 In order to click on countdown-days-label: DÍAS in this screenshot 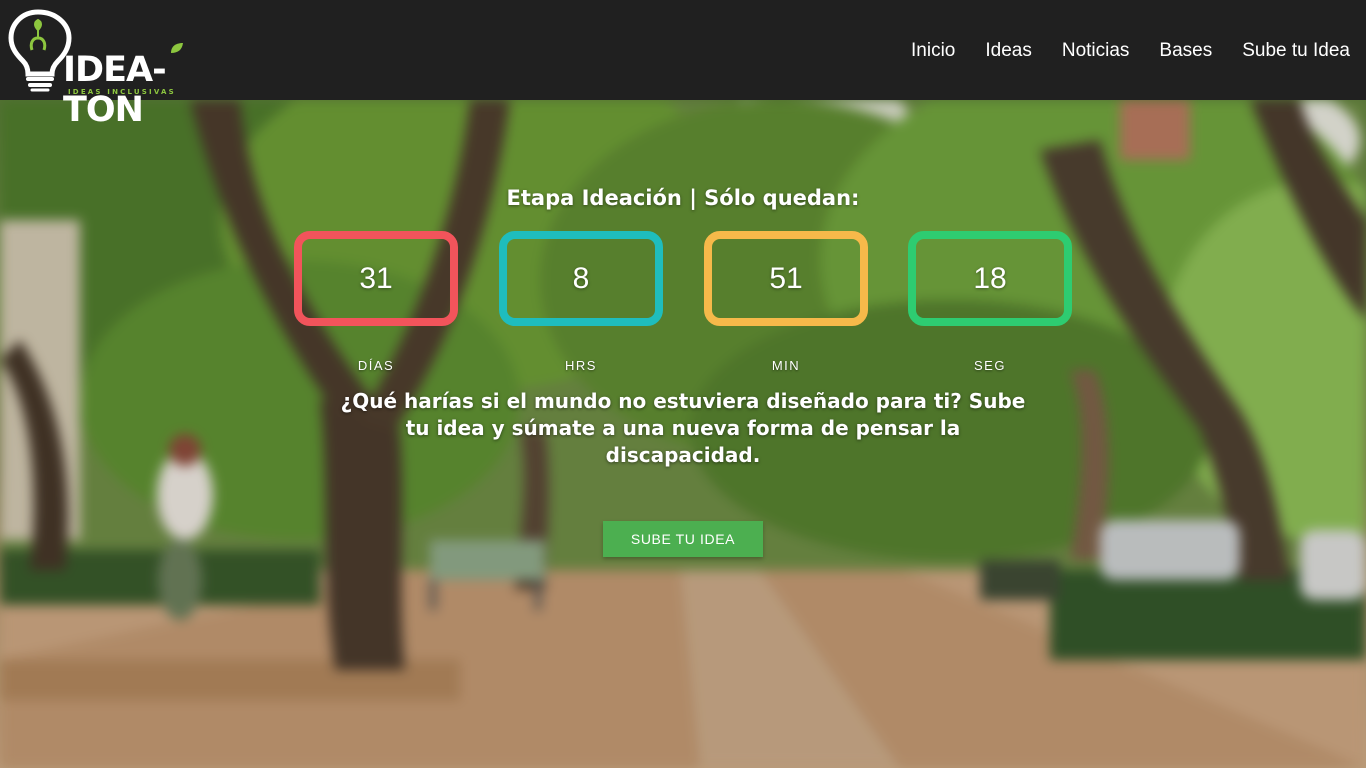, I will do `click(376, 365)`.